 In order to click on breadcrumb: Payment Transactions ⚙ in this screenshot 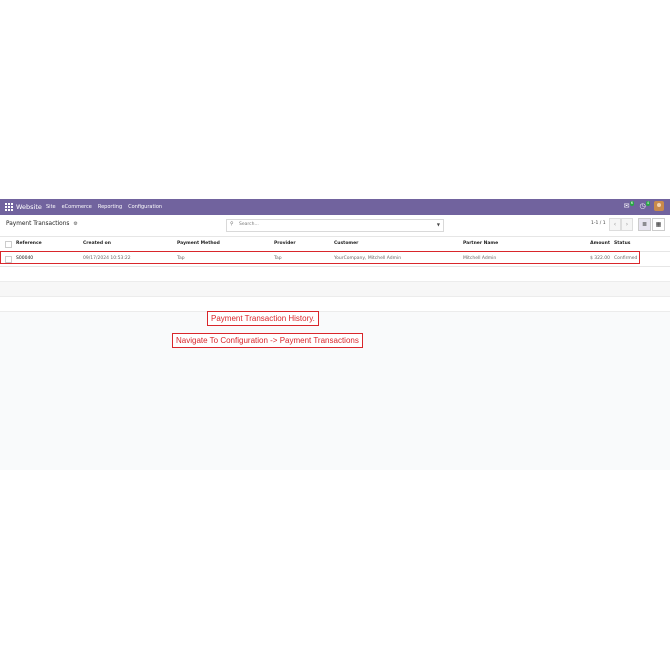, I will do `click(42, 224)`.